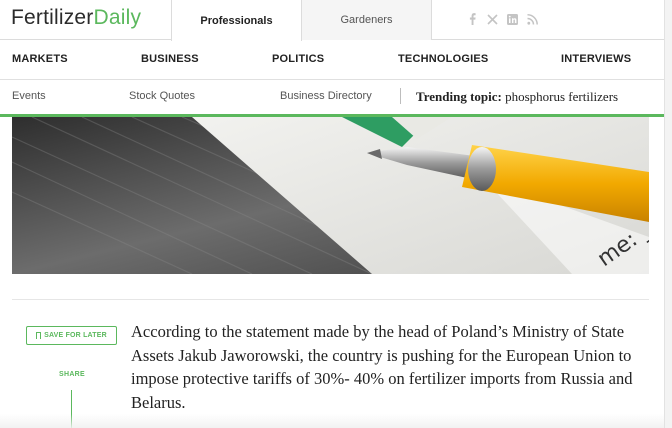  I want to click on save-for-later-button: SAVE FOR LATER, so click(71, 335).